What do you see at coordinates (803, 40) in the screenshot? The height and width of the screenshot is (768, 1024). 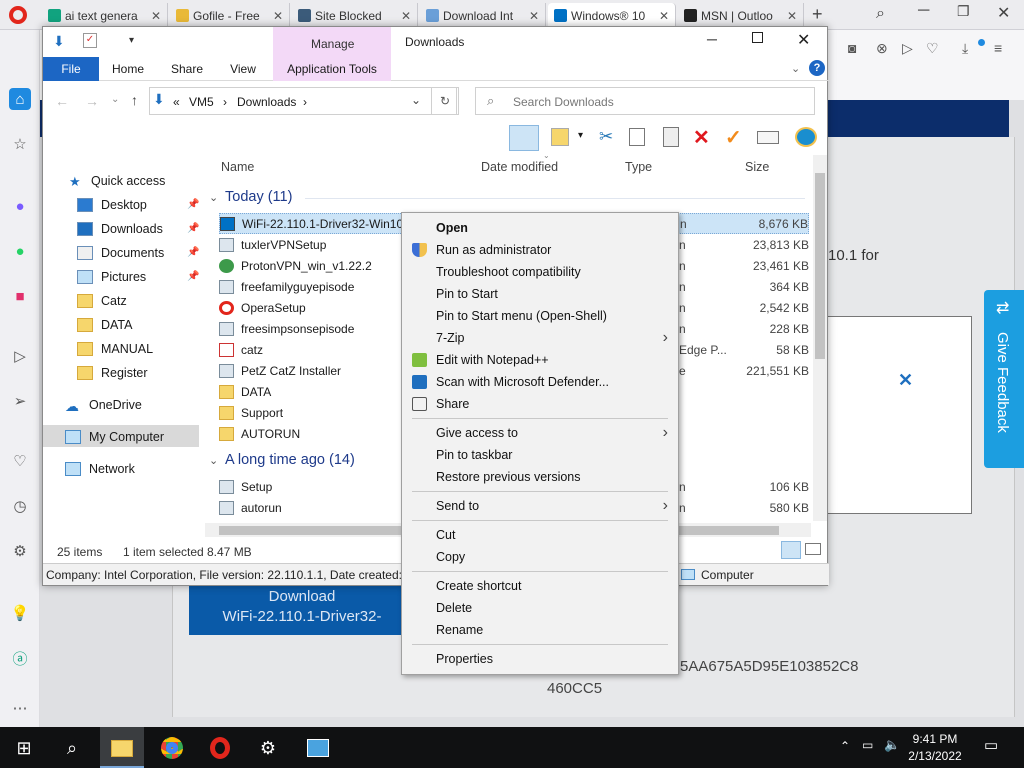 I see `close-button: ✕` at bounding box center [803, 40].